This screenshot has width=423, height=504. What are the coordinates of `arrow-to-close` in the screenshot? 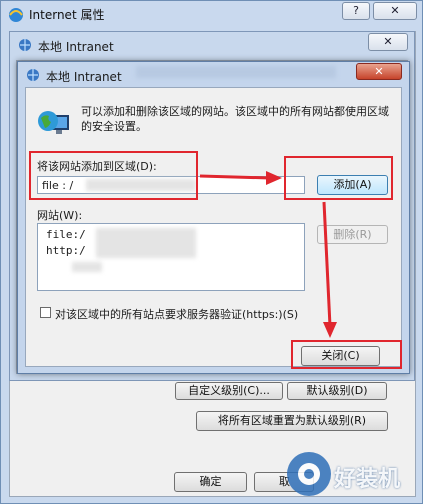 It's located at (327, 264).